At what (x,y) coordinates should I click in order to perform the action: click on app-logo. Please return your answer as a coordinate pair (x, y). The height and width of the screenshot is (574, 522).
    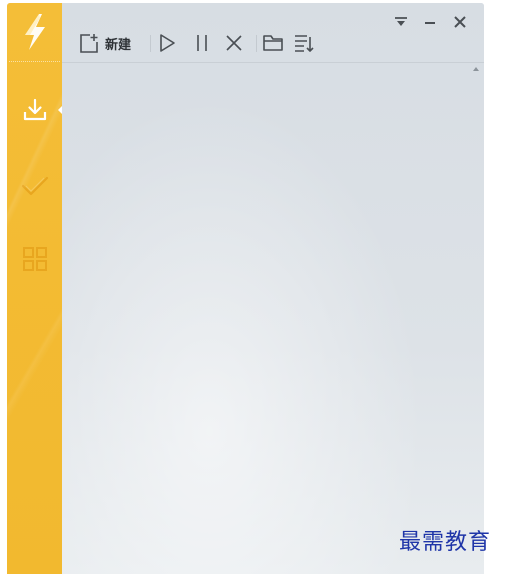
    Looking at the image, I should click on (34, 32).